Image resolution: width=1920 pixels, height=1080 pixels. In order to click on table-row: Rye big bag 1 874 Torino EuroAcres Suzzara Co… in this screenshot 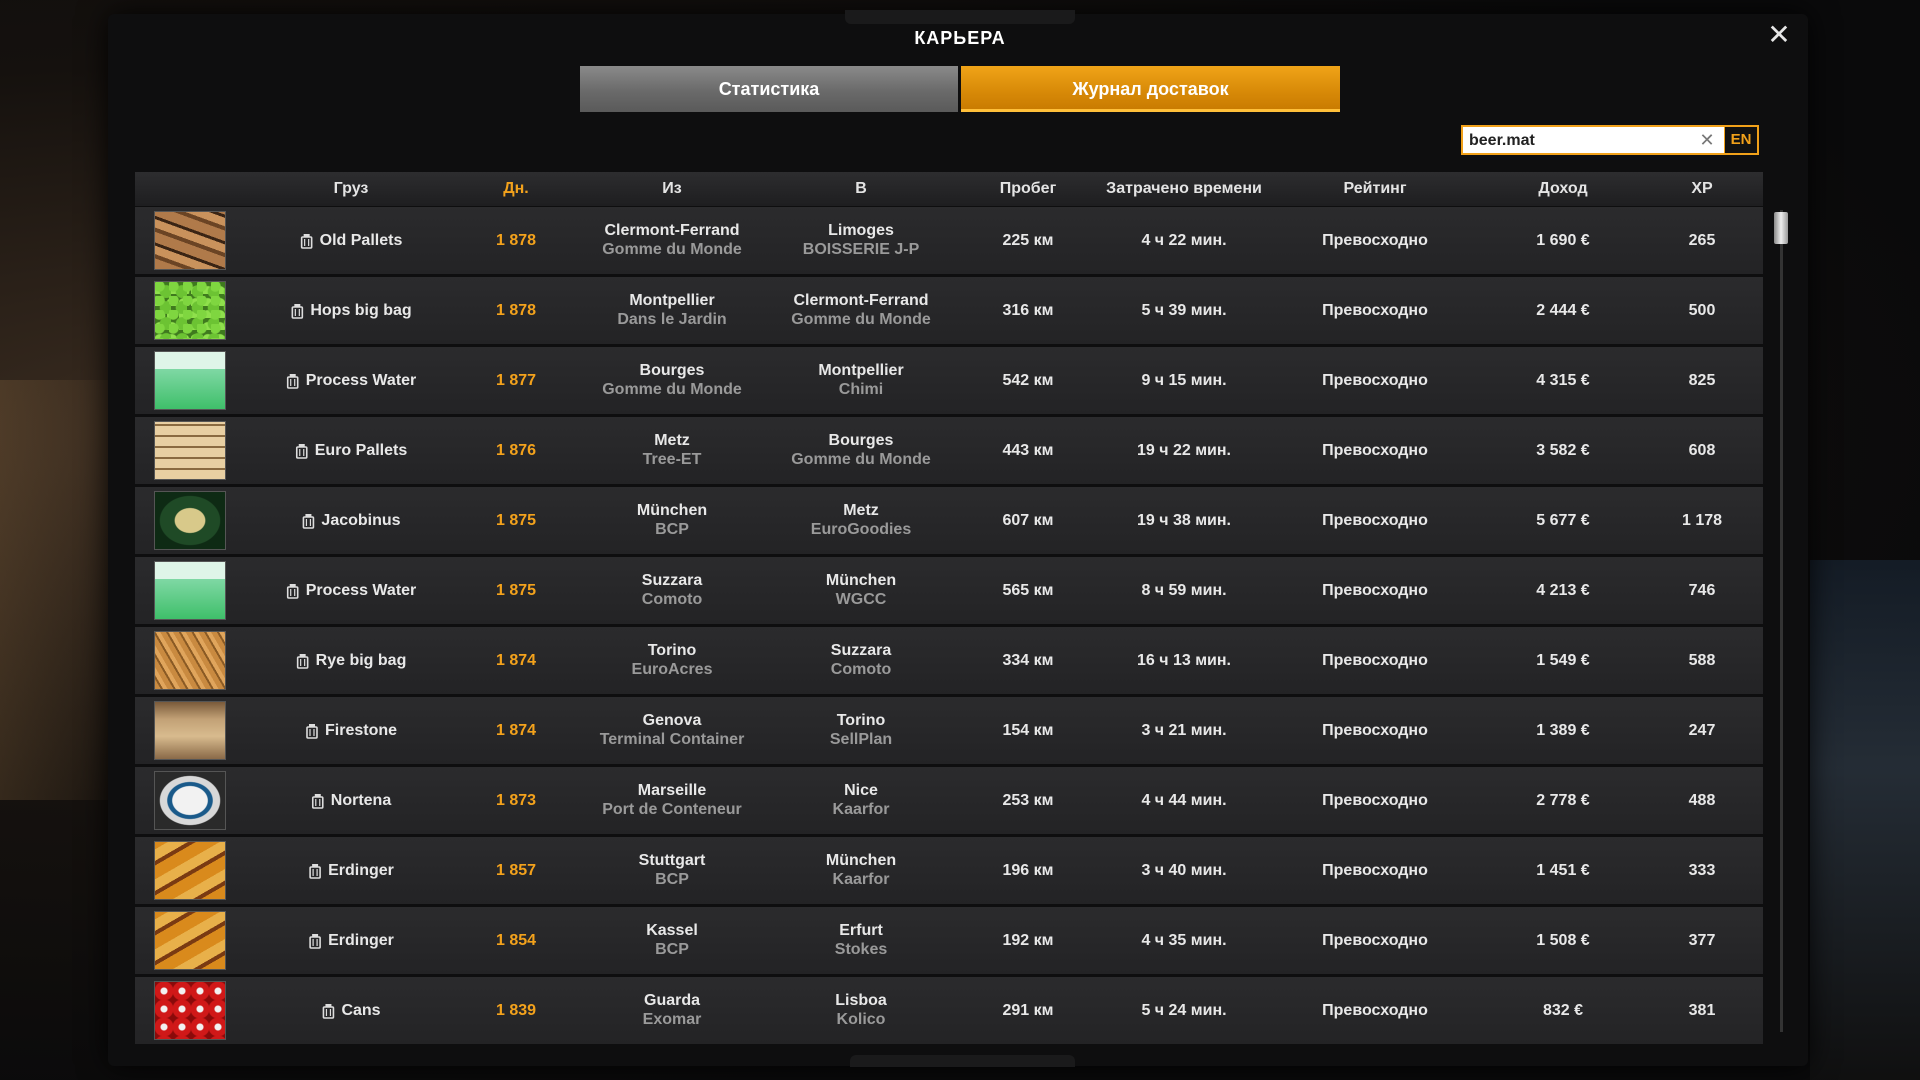, I will do `click(949, 660)`.